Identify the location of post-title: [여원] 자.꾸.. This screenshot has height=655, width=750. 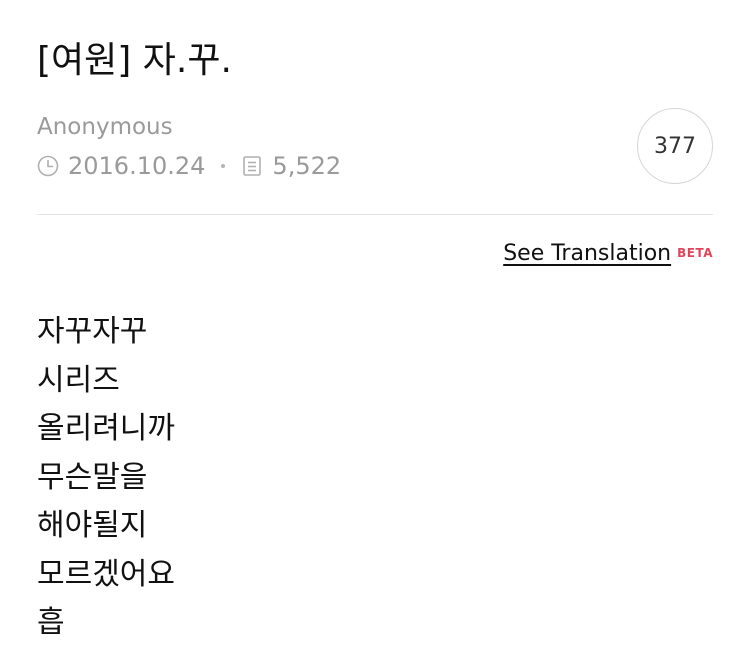
(134, 60).